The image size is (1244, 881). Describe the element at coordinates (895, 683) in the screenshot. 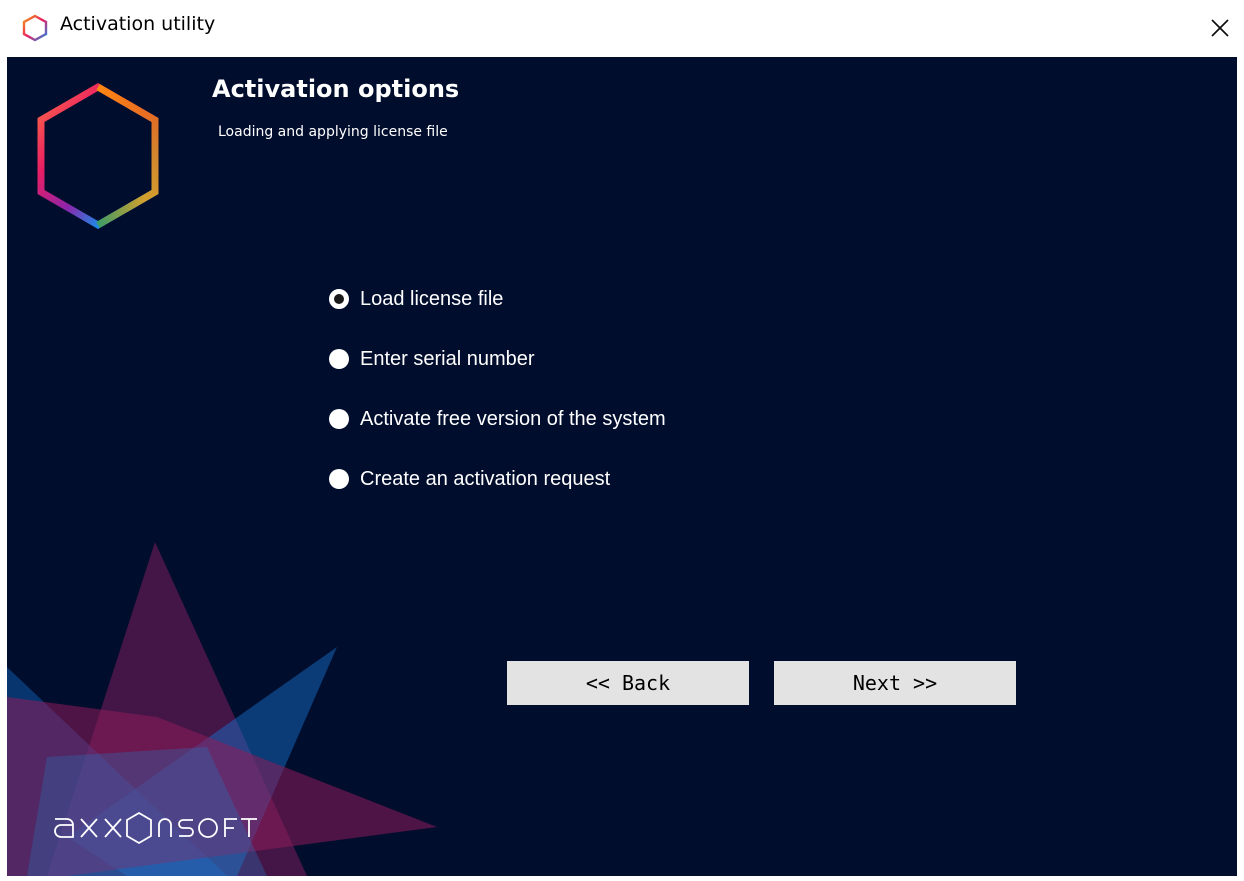

I see `next-button: Next >>` at that location.